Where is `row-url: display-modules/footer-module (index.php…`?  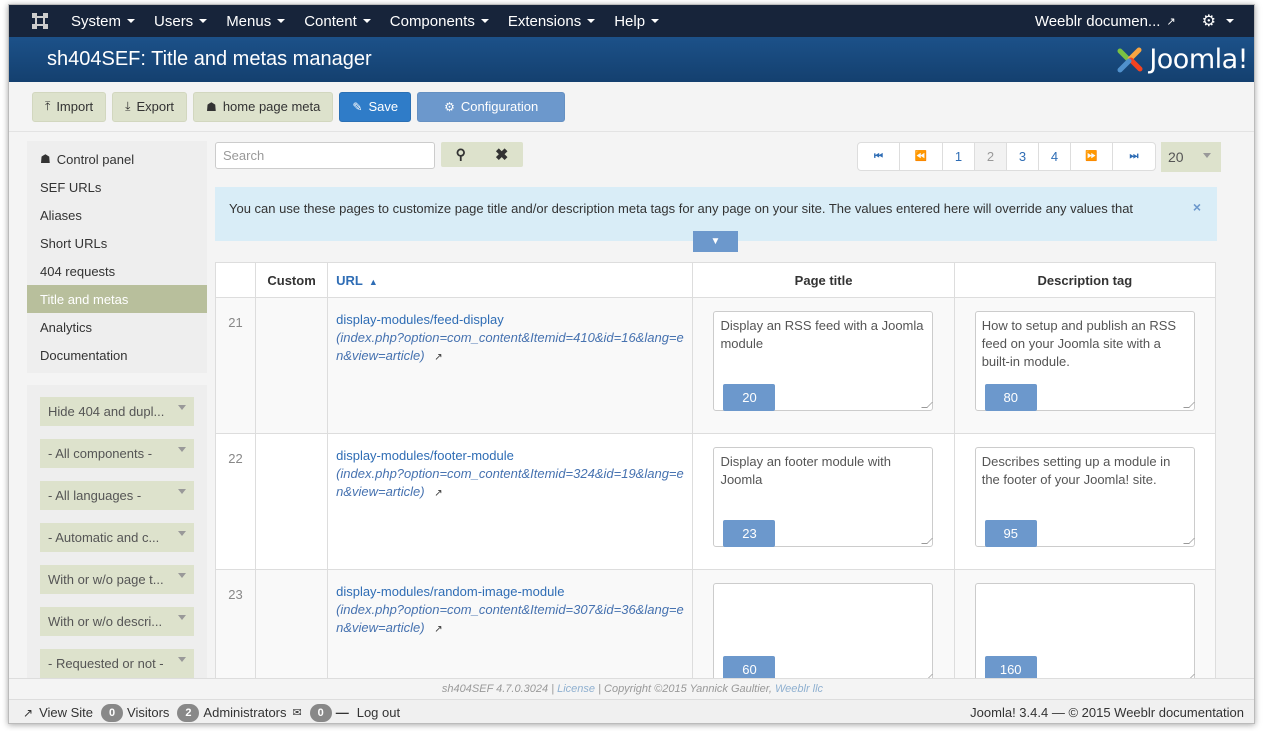
row-url: display-modules/footer-module (index.php… is located at coordinates (510, 501).